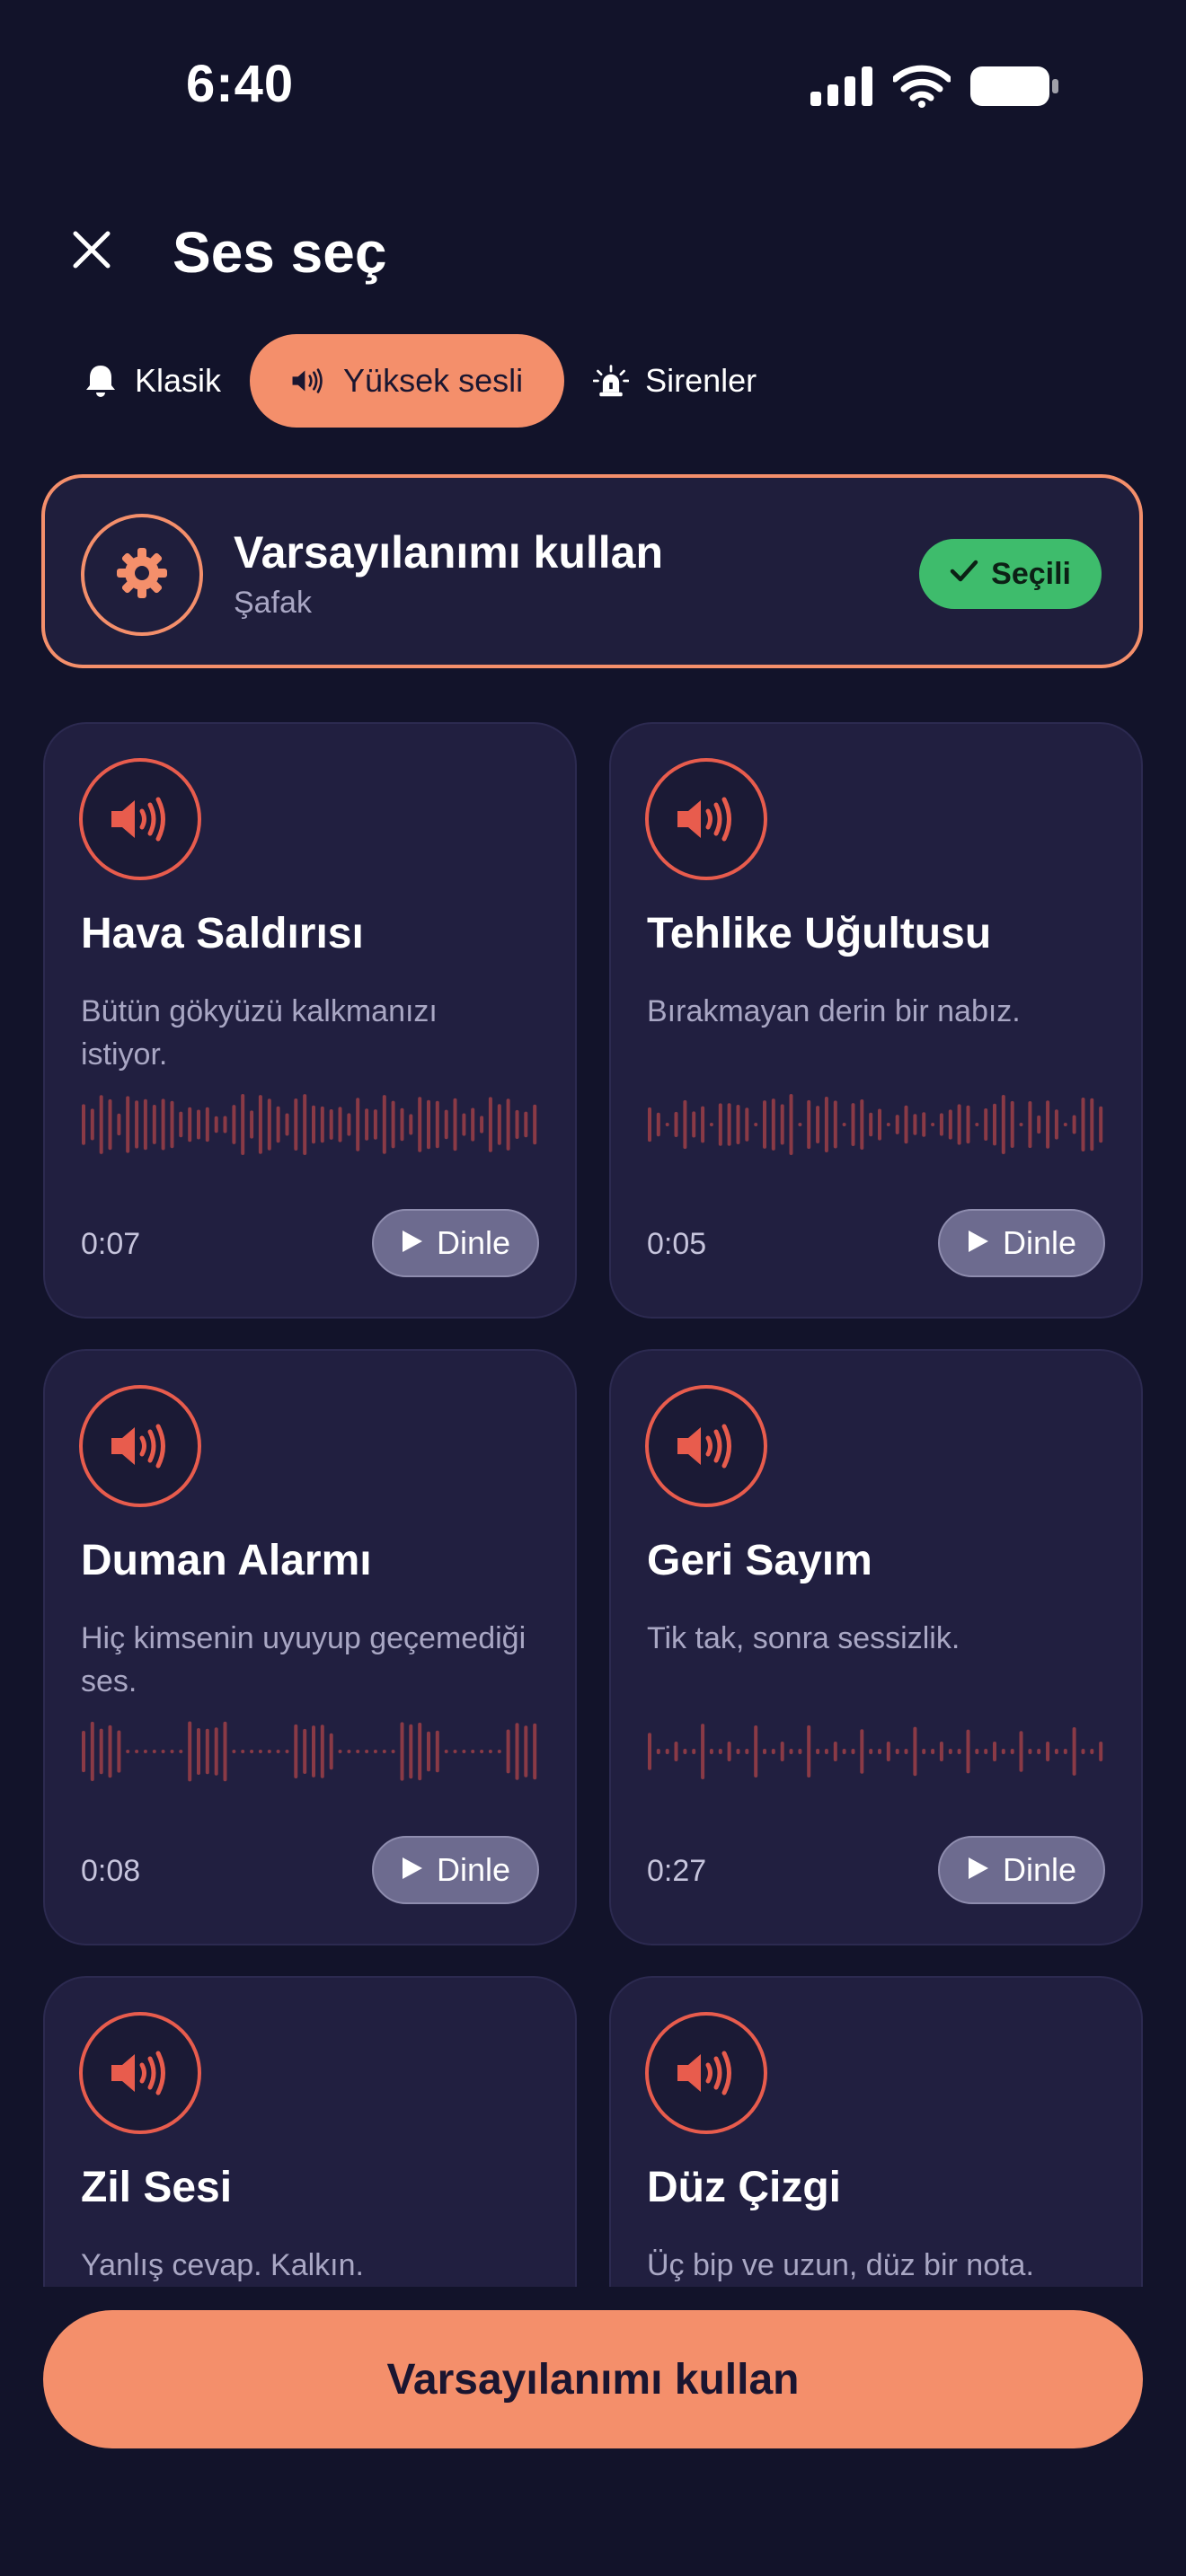 This screenshot has height=2576, width=1186. What do you see at coordinates (593, 2379) in the screenshot?
I see `use-default-button: Varsayılanımı kullan` at bounding box center [593, 2379].